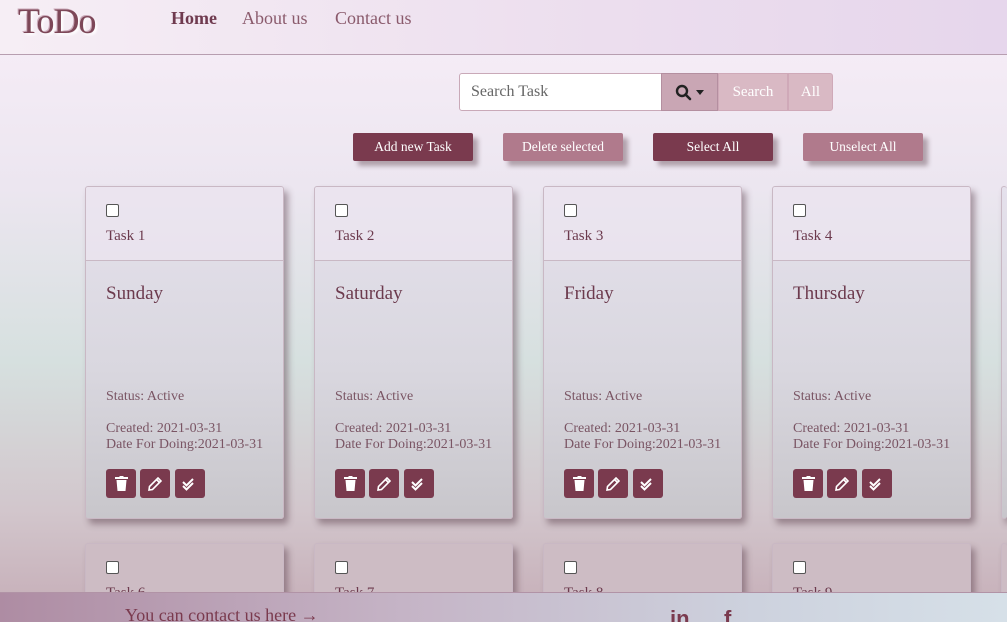 This screenshot has width=1007, height=622. I want to click on task-card-header: Task 2, so click(413, 224).